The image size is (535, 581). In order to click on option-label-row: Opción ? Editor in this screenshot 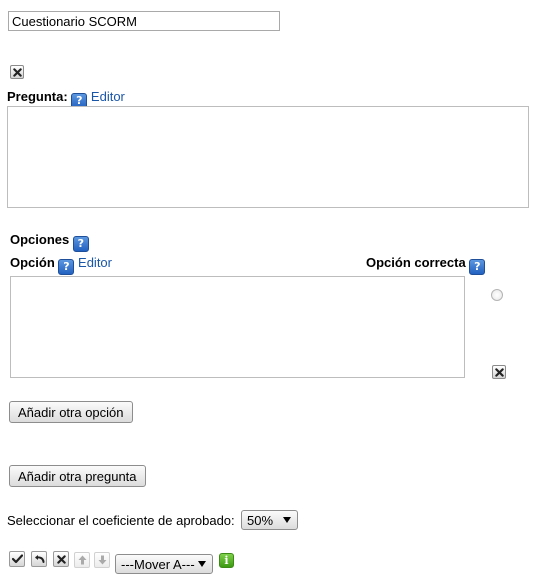, I will do `click(61, 265)`.